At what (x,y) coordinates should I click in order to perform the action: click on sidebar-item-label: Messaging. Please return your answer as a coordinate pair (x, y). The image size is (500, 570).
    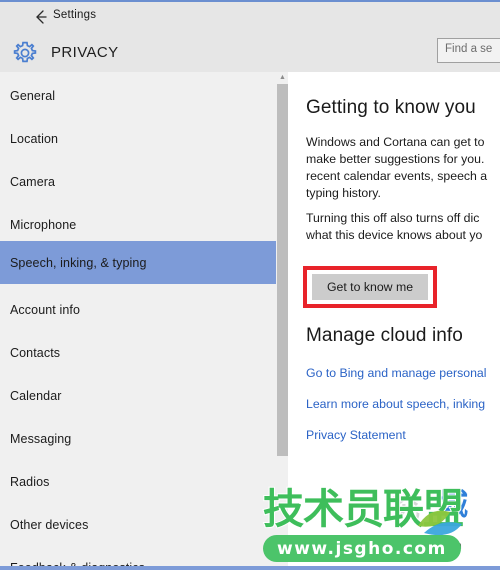
    Looking at the image, I should click on (41, 438).